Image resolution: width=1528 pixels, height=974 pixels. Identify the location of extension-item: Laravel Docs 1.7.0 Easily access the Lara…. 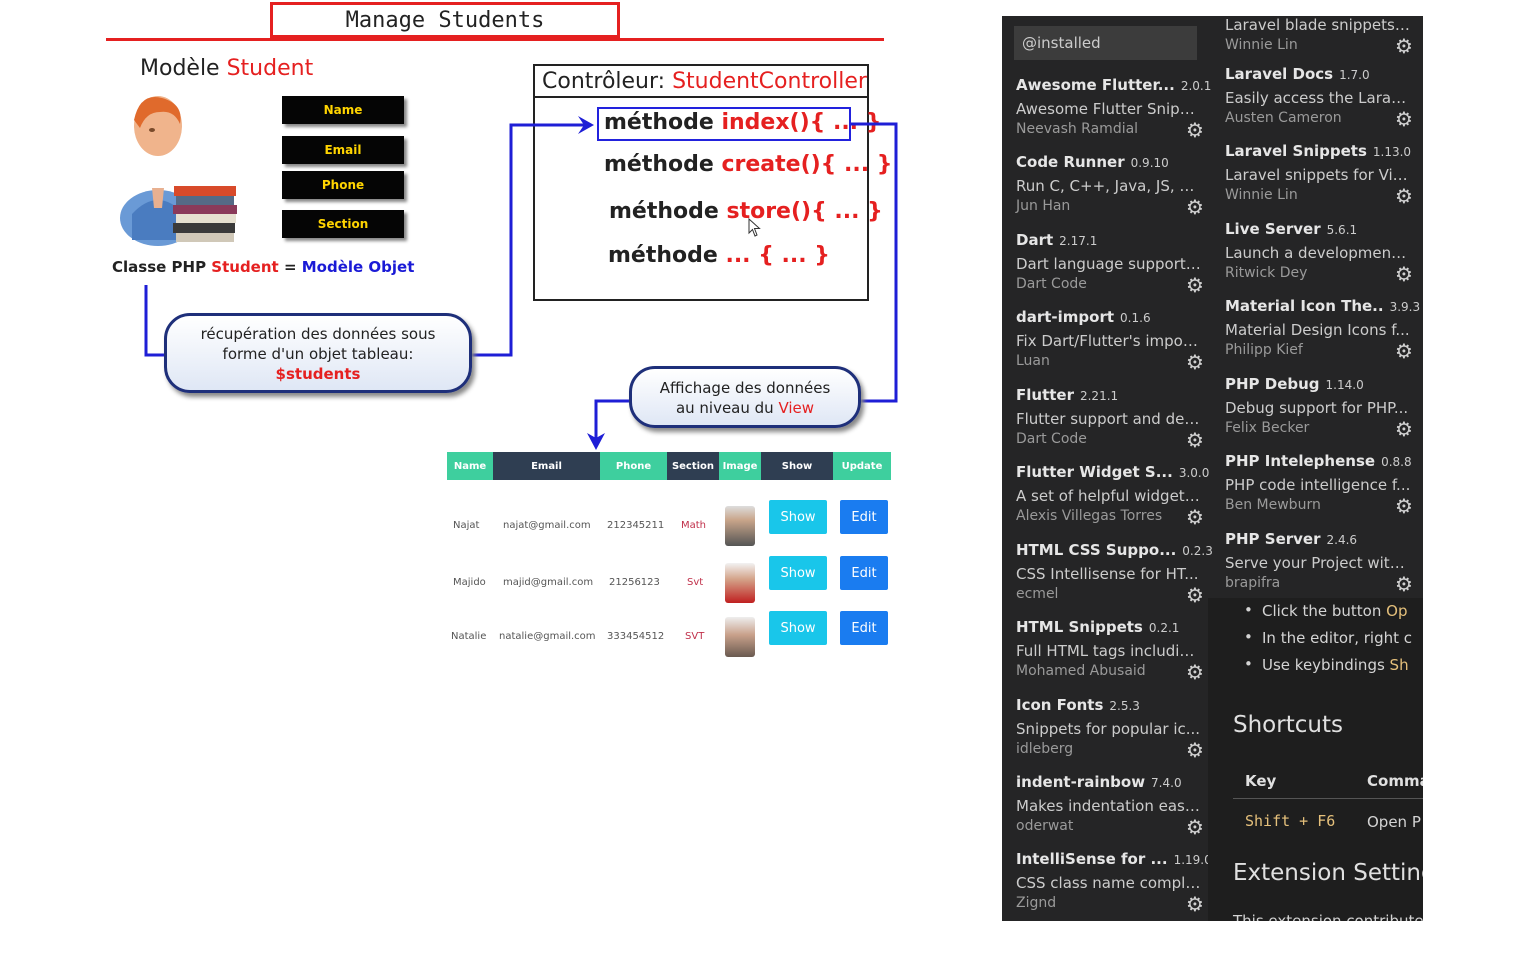
(1324, 104).